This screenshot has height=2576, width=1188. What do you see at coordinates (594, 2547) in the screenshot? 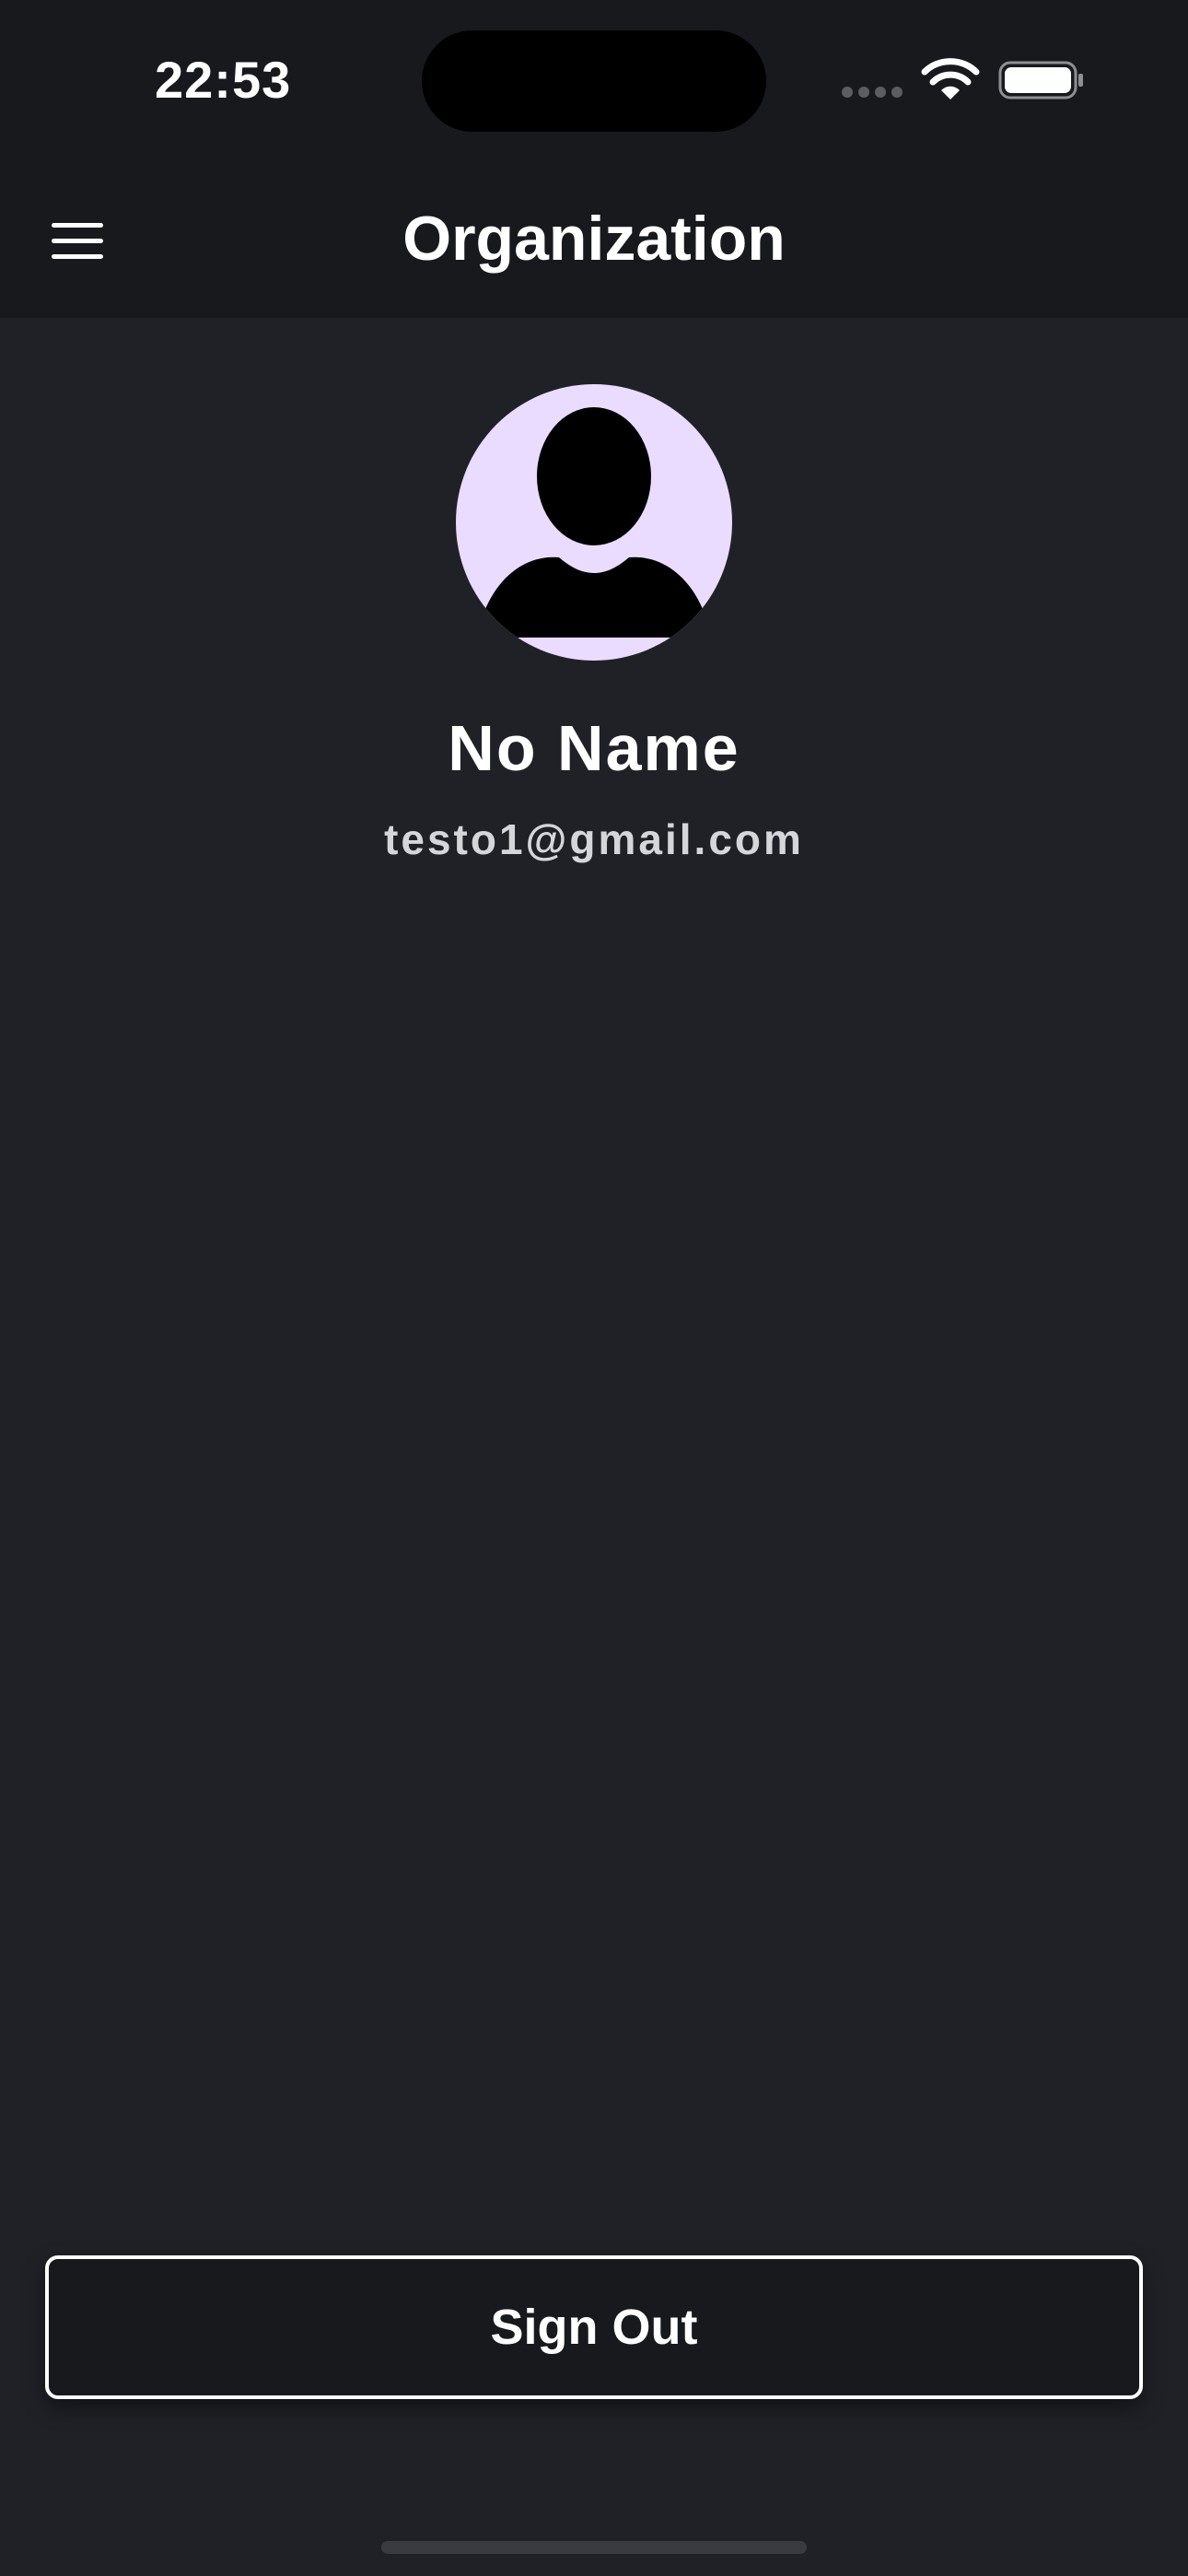
I see `home-indicator` at bounding box center [594, 2547].